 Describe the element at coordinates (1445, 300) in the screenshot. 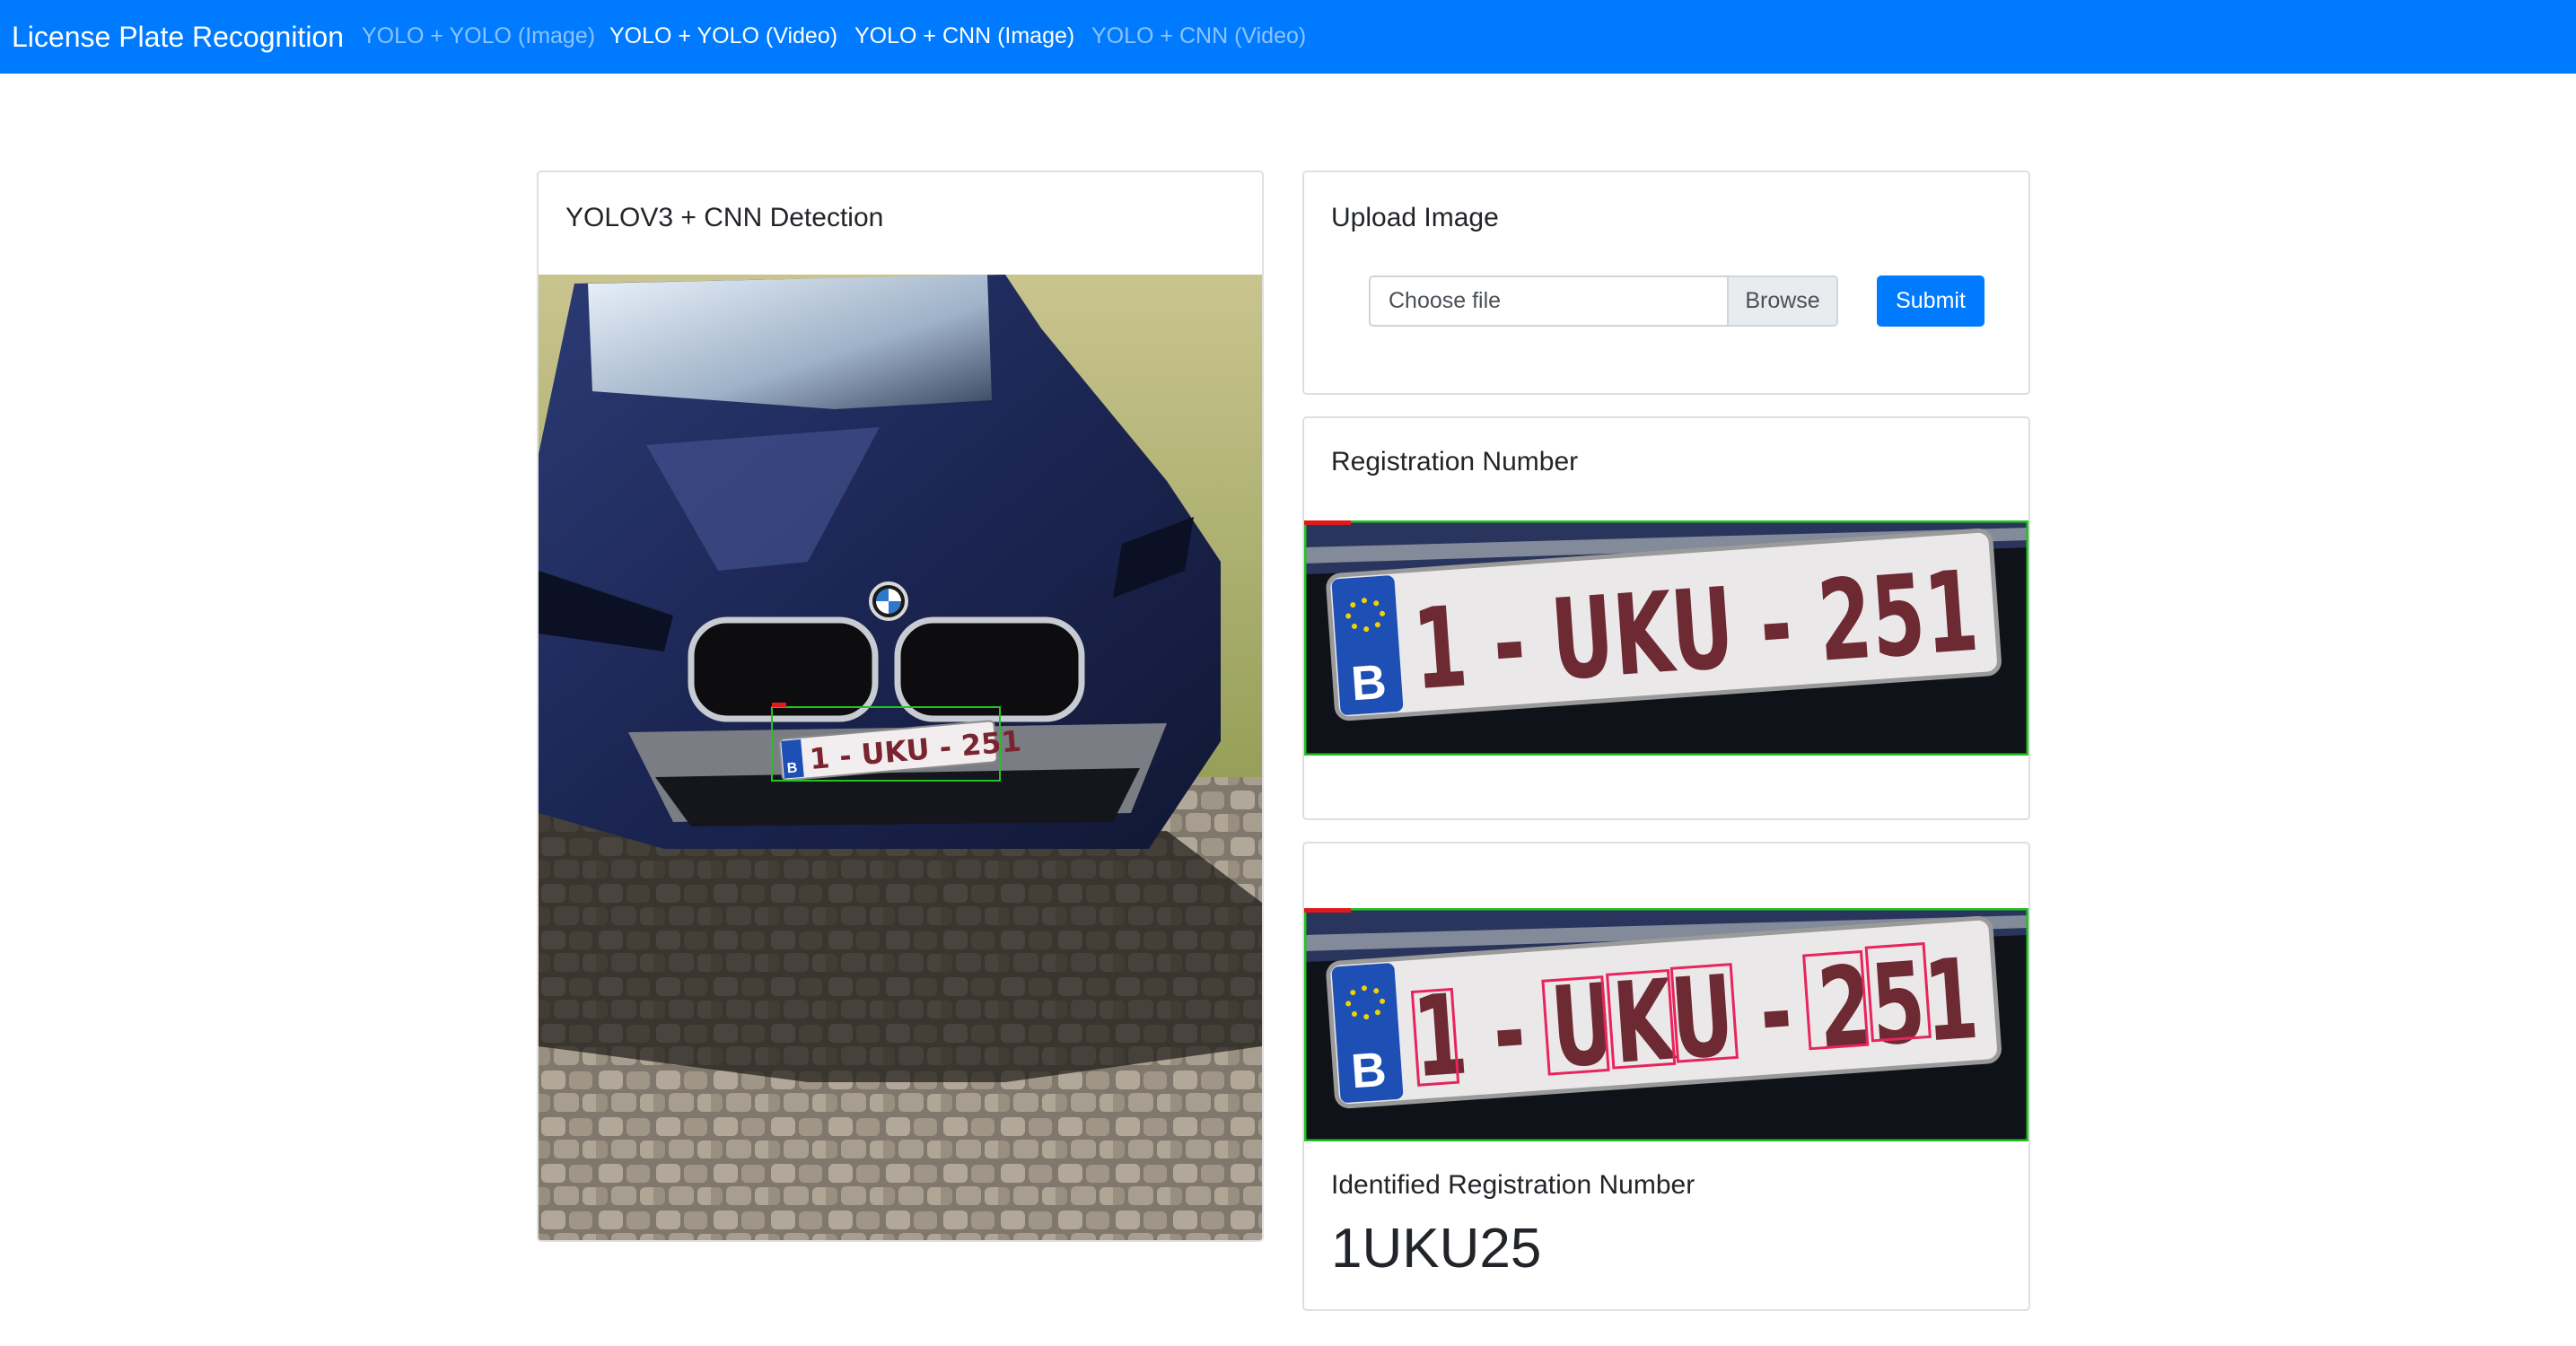

I see `file-input-placeholder: Choose file` at that location.